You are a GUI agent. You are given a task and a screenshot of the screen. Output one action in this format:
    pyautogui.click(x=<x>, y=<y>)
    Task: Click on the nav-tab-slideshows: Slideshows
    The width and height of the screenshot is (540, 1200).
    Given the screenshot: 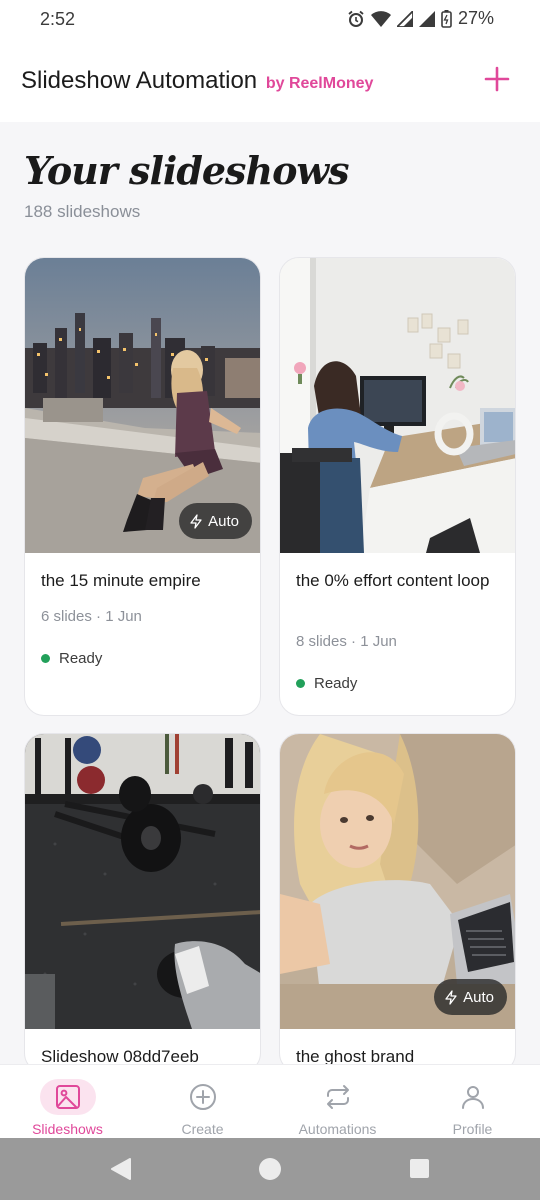 What is the action you would take?
    pyautogui.click(x=67, y=1102)
    